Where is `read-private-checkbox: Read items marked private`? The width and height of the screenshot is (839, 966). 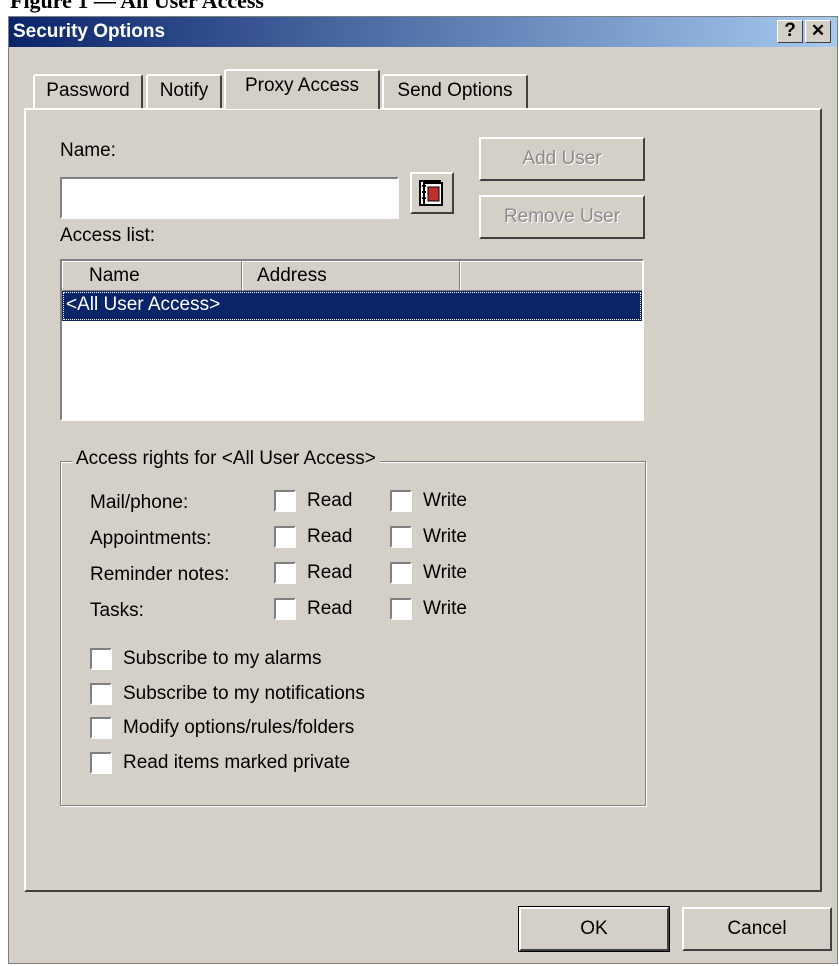 read-private-checkbox: Read items marked private is located at coordinates (220, 763).